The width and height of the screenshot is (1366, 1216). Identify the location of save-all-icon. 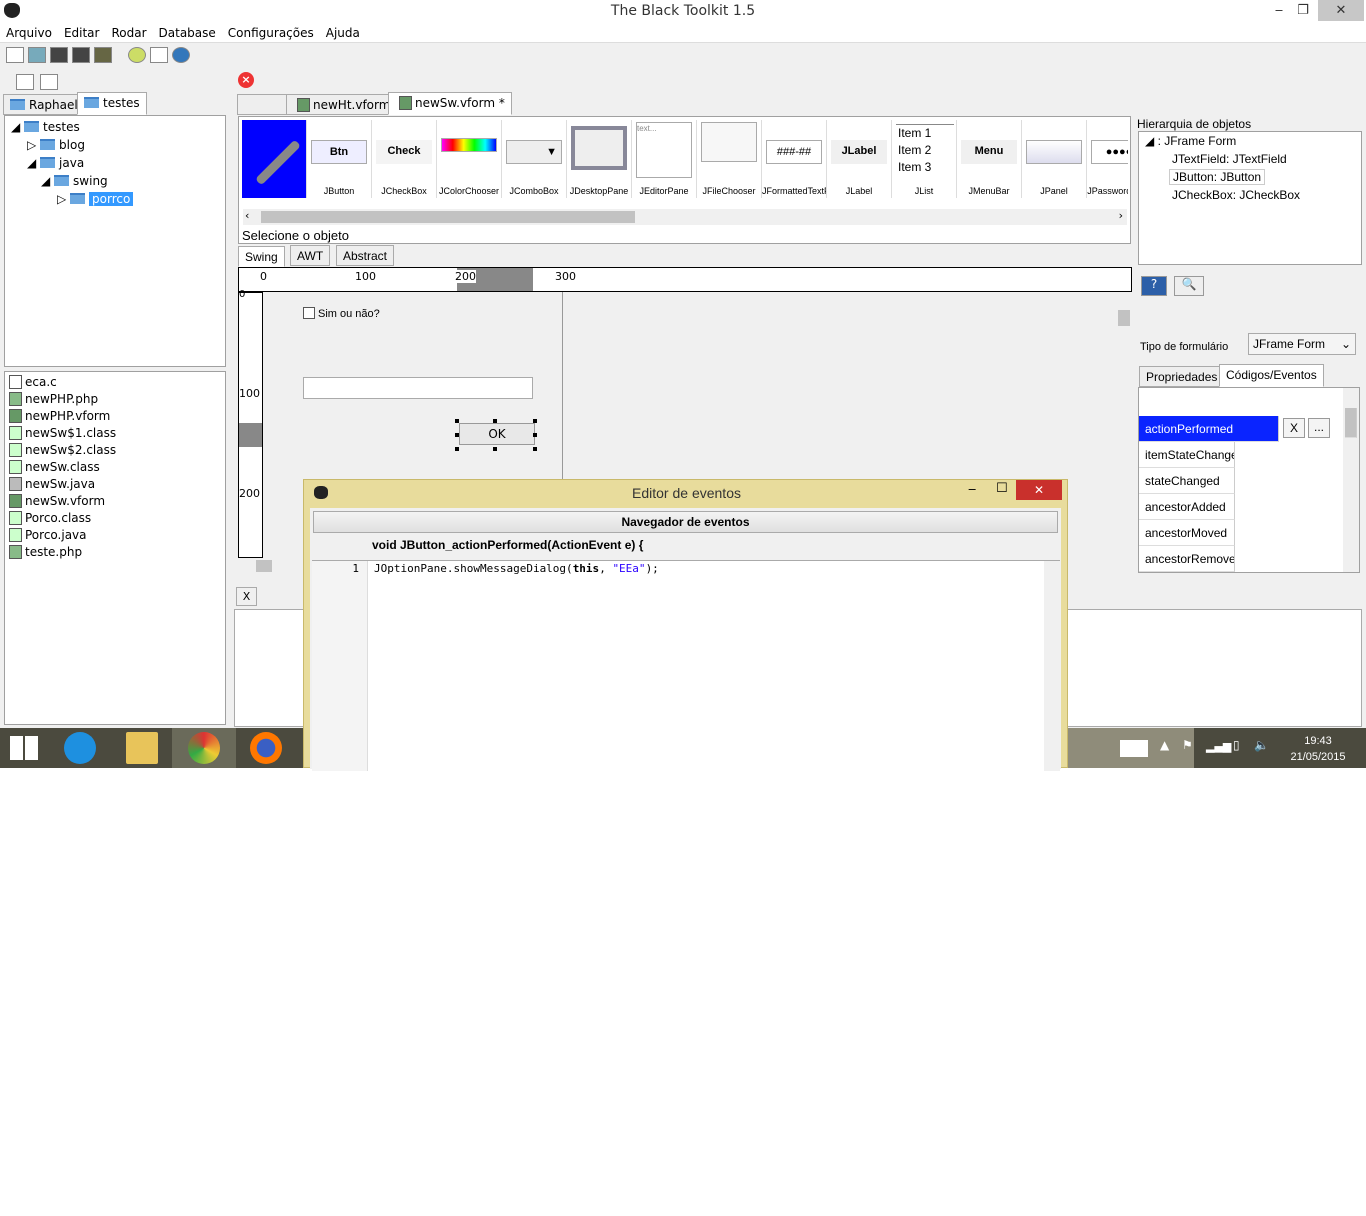
(81, 55).